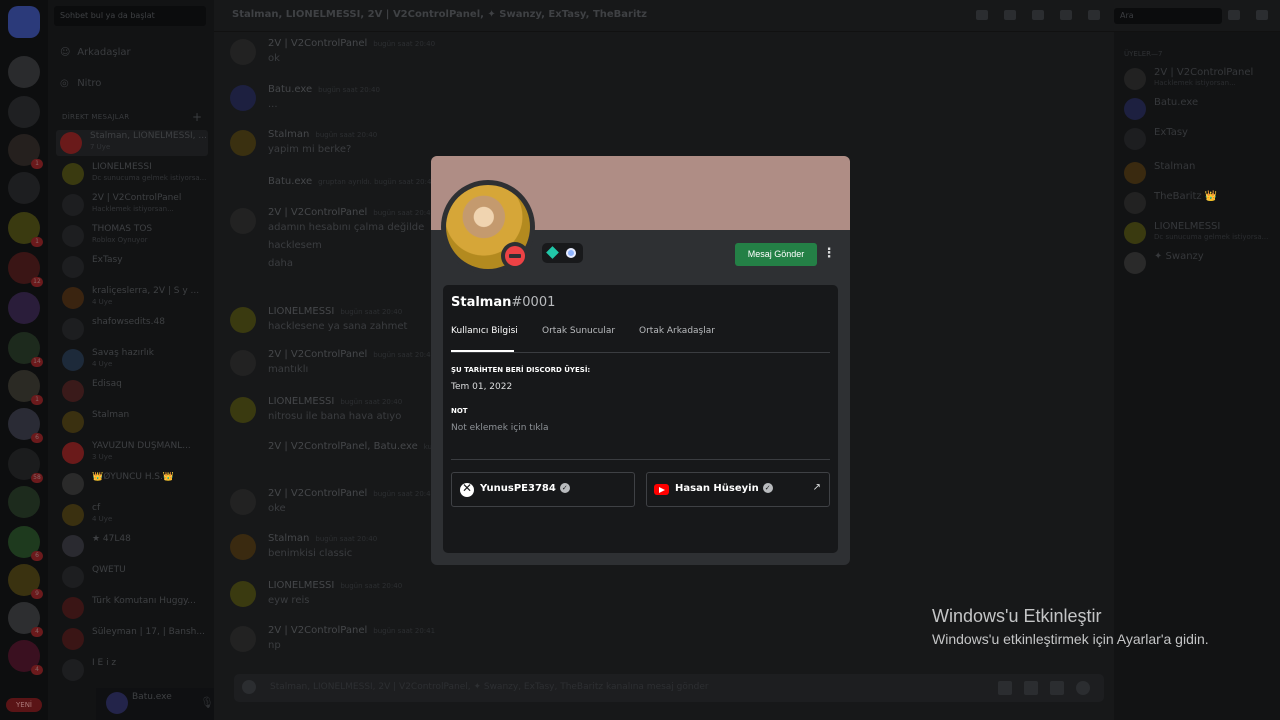 Image resolution: width=1280 pixels, height=720 pixels. I want to click on send-message-button: Mesaj Gönder, so click(776, 254).